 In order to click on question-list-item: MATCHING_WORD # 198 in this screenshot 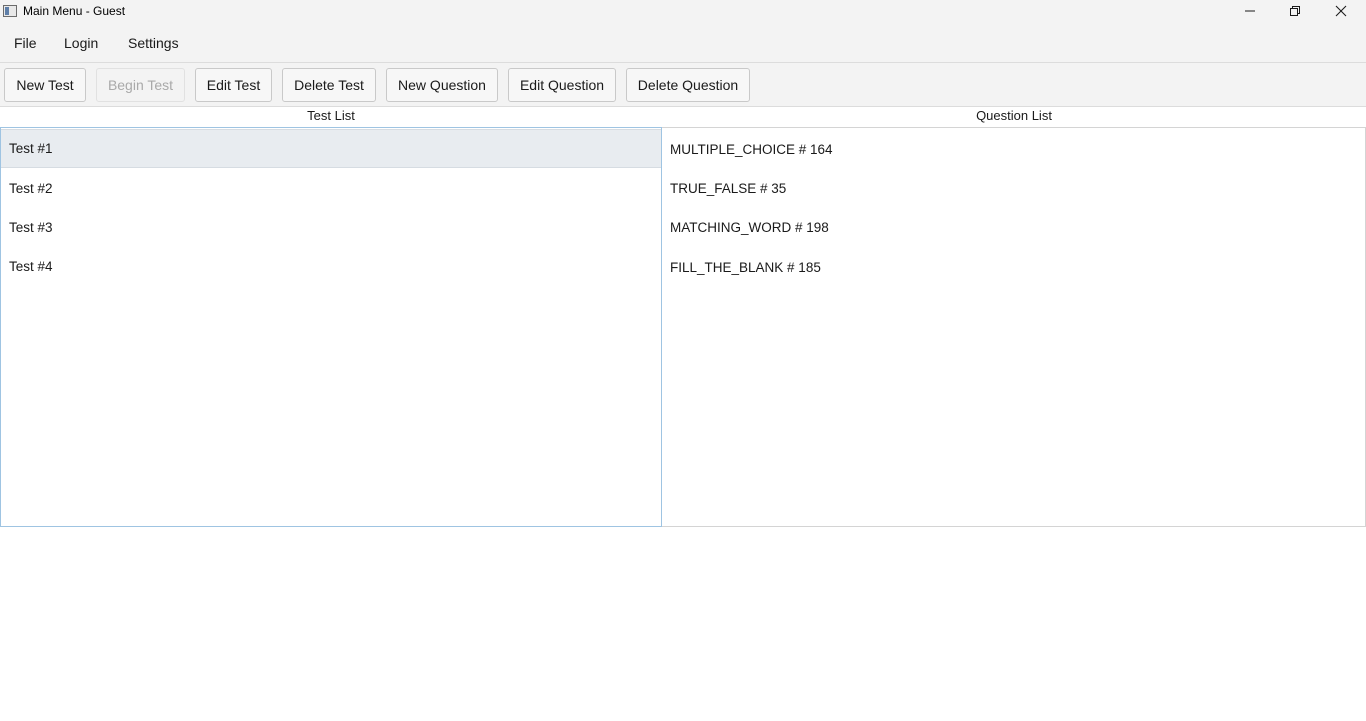, I will do `click(1013, 227)`.